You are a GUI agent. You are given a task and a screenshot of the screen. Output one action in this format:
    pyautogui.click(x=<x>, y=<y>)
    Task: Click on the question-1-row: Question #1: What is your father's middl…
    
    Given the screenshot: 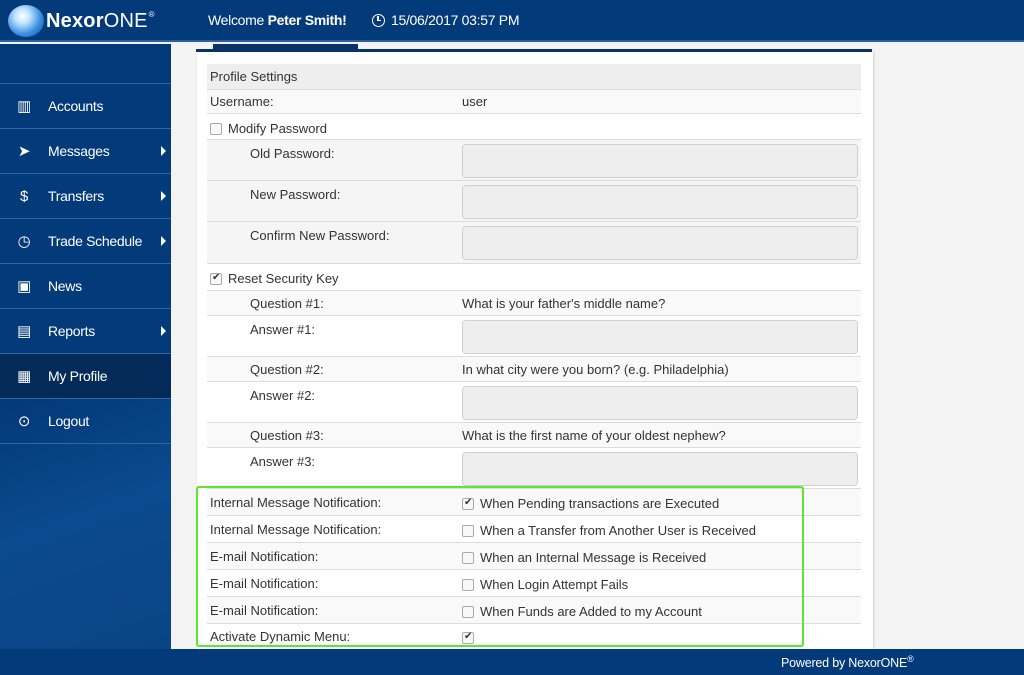 What is the action you would take?
    pyautogui.click(x=534, y=303)
    